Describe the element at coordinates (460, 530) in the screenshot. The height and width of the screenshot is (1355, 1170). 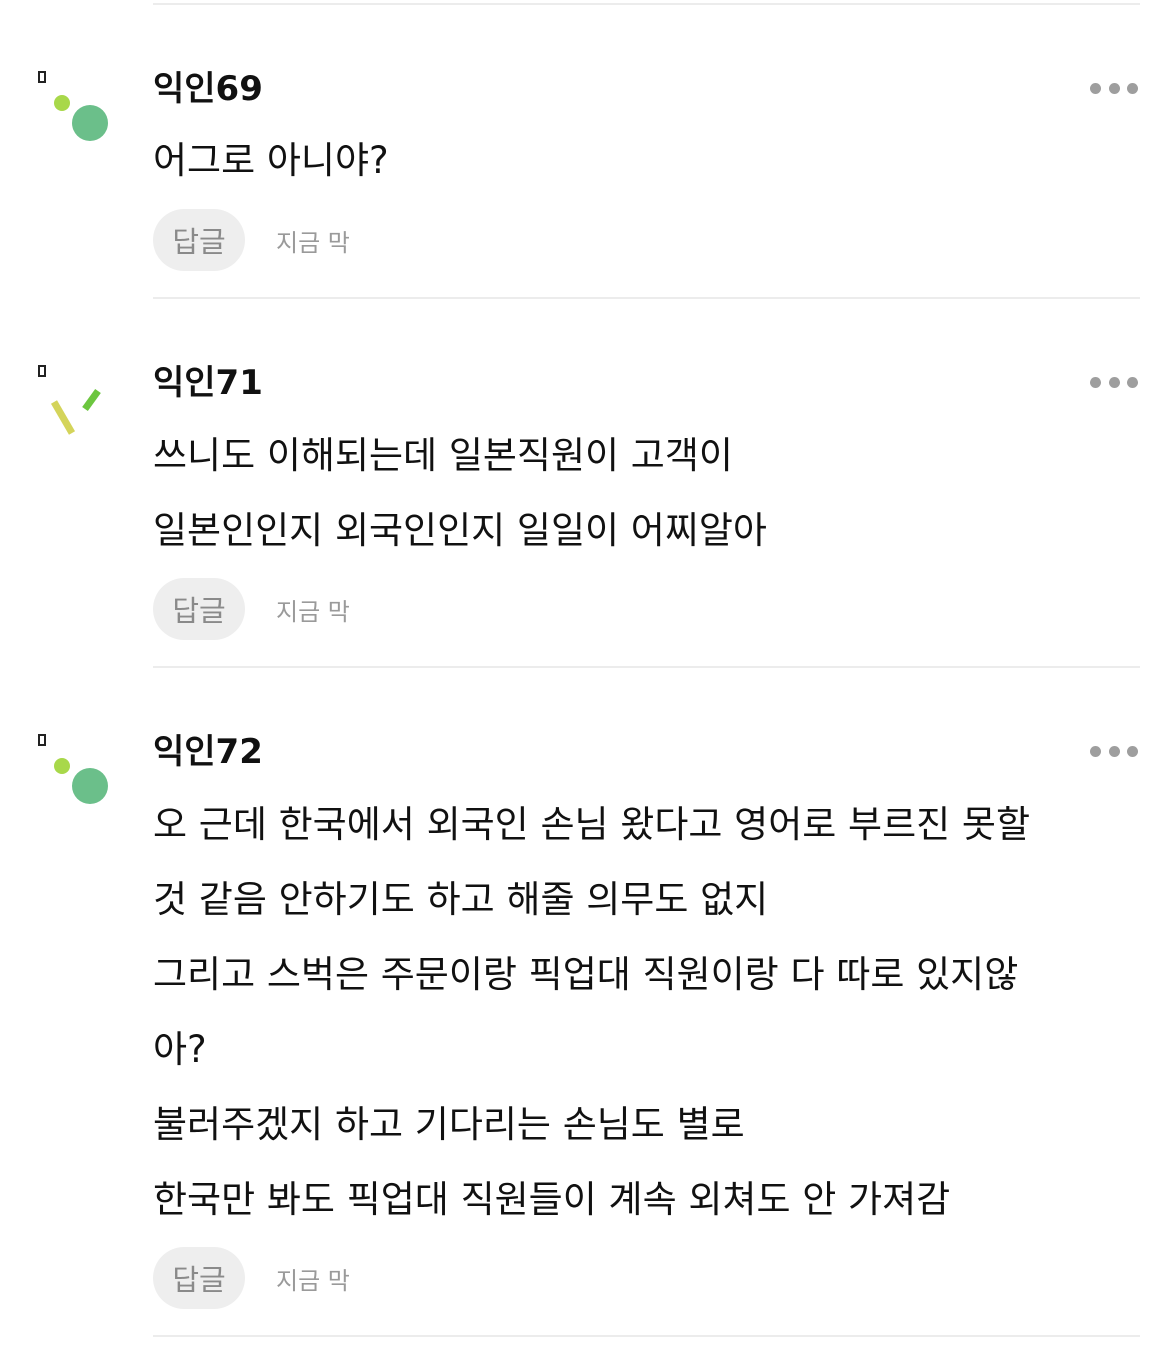
I see `comment-text-line: 일본인인지 외국인인지 일일이 어찌알아` at that location.